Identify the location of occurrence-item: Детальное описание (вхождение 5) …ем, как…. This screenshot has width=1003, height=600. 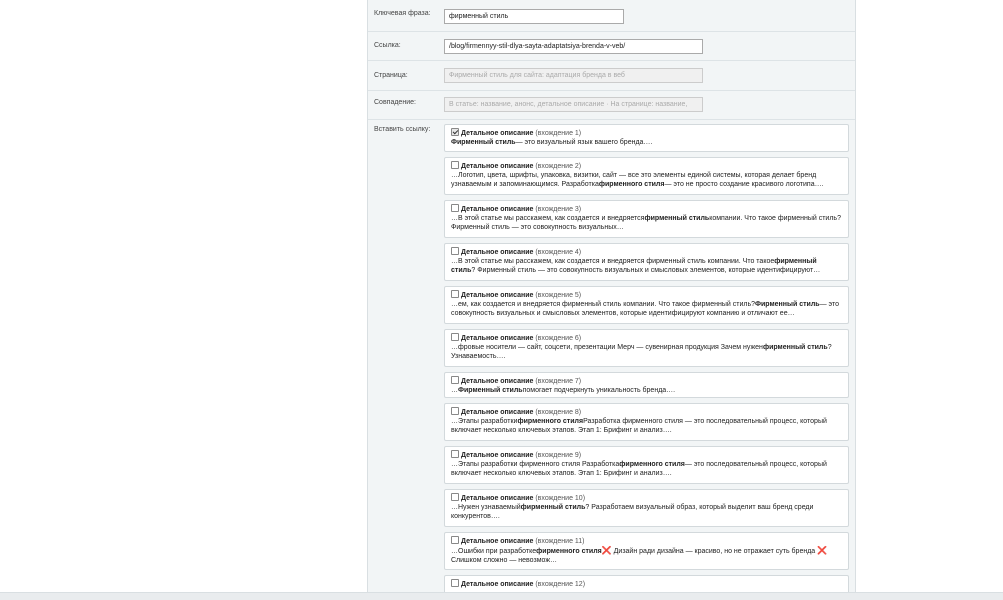
(646, 305).